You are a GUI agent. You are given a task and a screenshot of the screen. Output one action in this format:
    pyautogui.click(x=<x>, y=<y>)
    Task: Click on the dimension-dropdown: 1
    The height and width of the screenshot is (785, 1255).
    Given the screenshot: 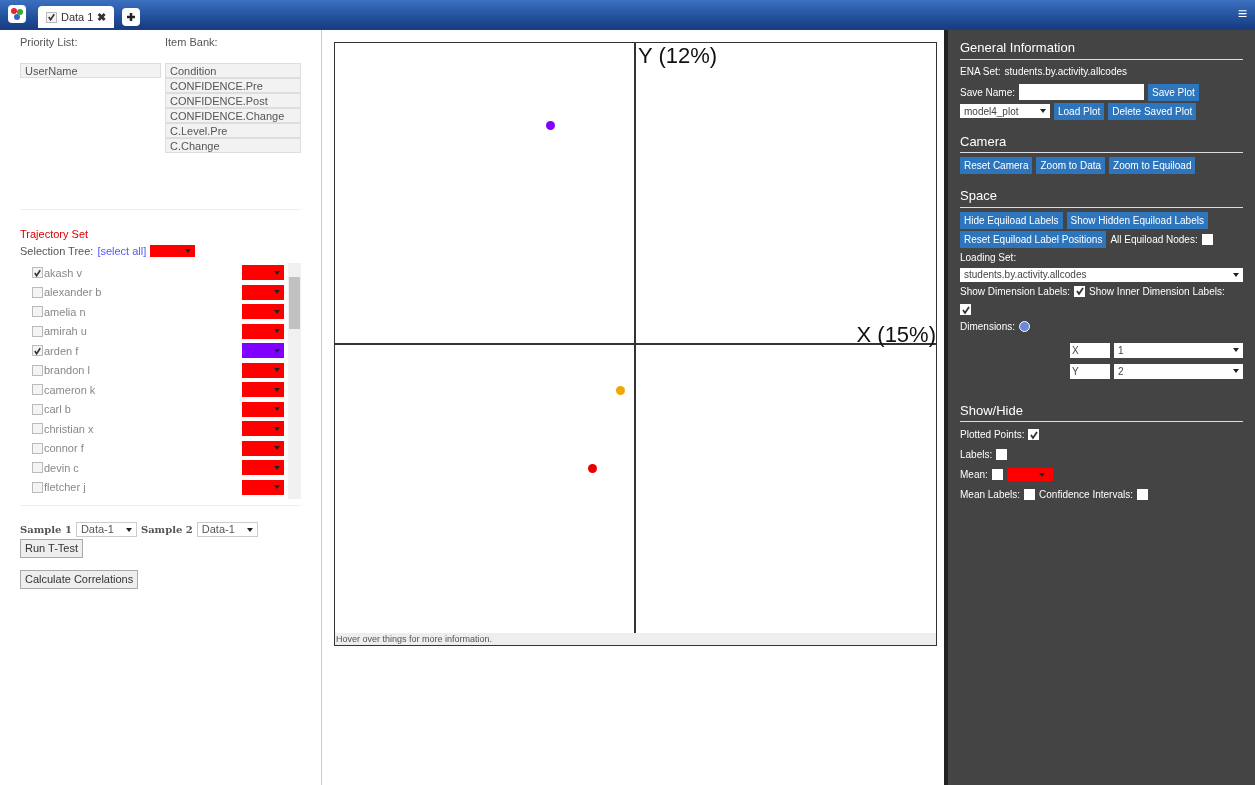 What is the action you would take?
    pyautogui.click(x=1178, y=350)
    